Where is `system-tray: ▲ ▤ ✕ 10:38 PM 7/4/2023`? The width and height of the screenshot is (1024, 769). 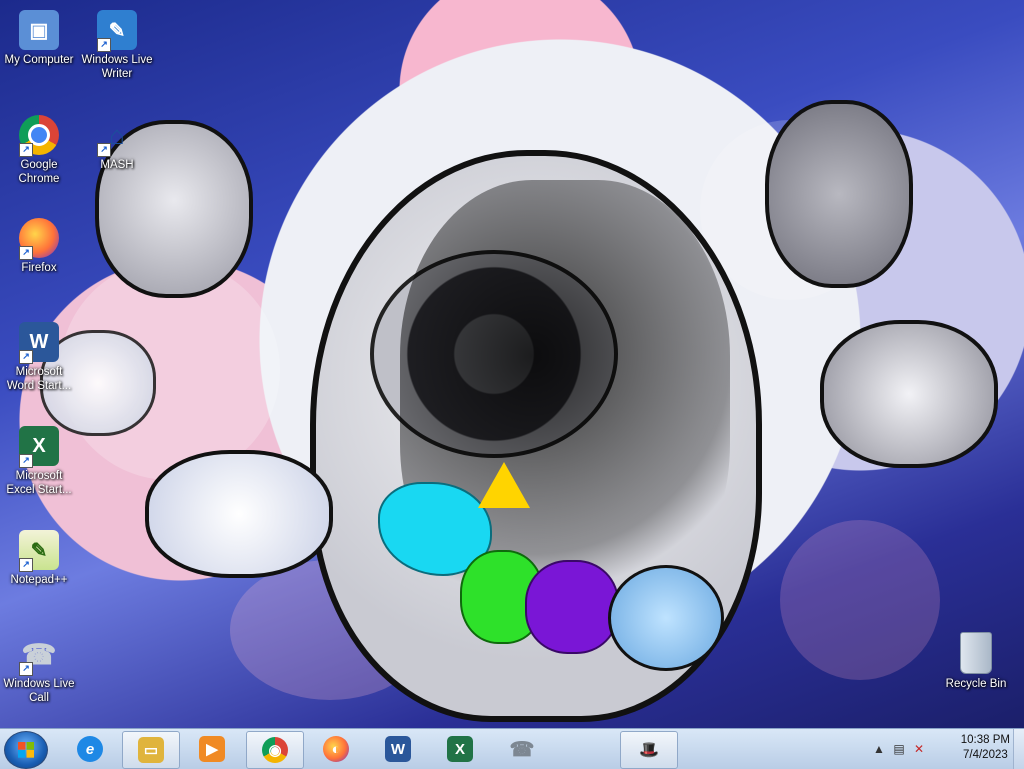 system-tray: ▲ ▤ ✕ 10:38 PM 7/4/2023 is located at coordinates (944, 749).